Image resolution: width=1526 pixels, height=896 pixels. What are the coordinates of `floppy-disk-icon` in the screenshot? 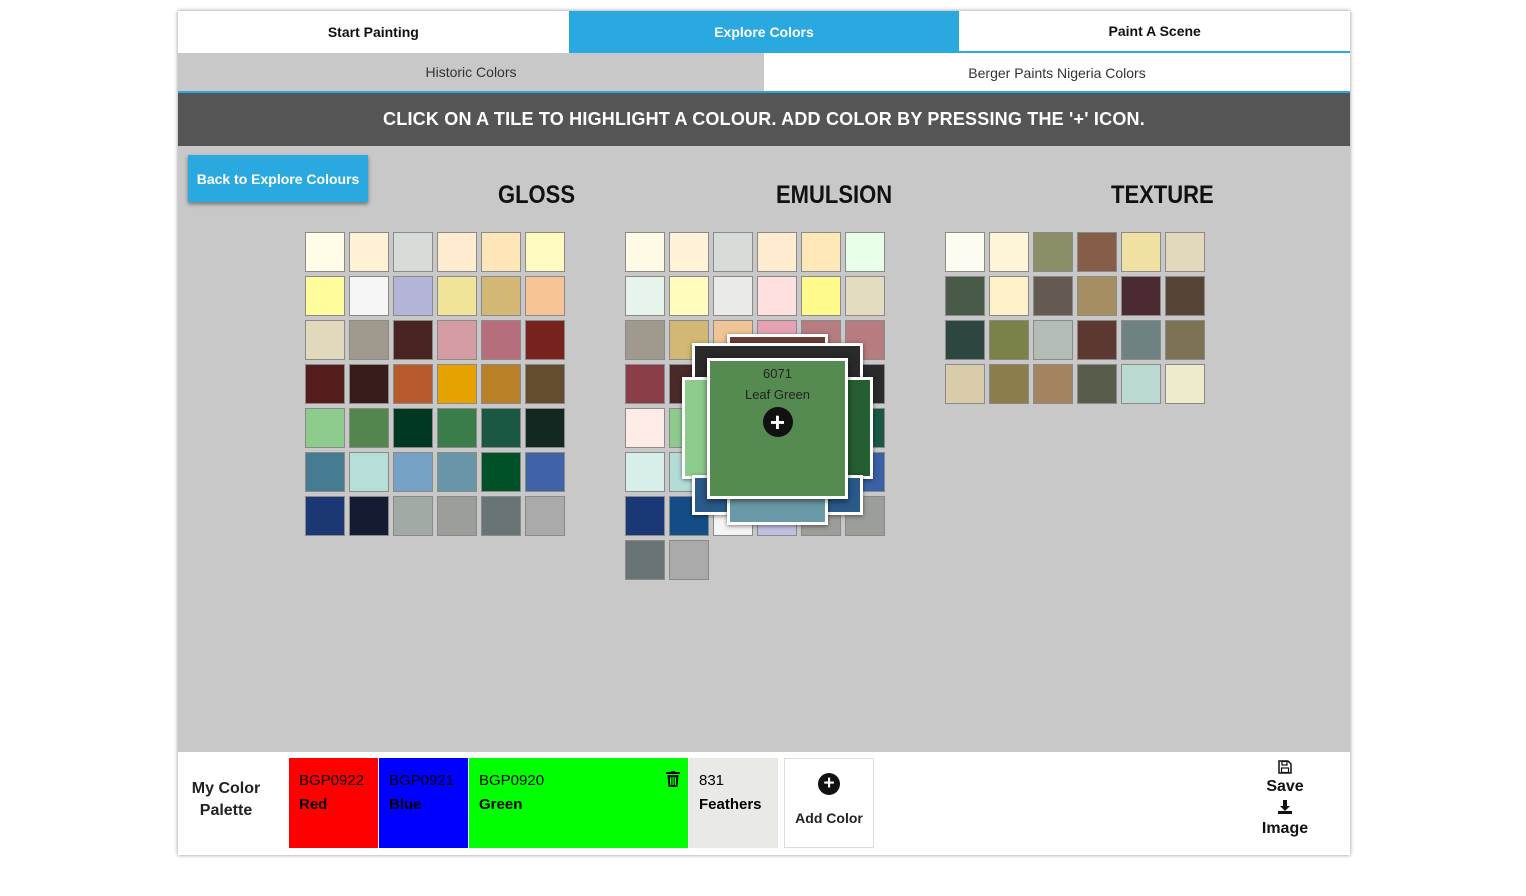 It's located at (1285, 768).